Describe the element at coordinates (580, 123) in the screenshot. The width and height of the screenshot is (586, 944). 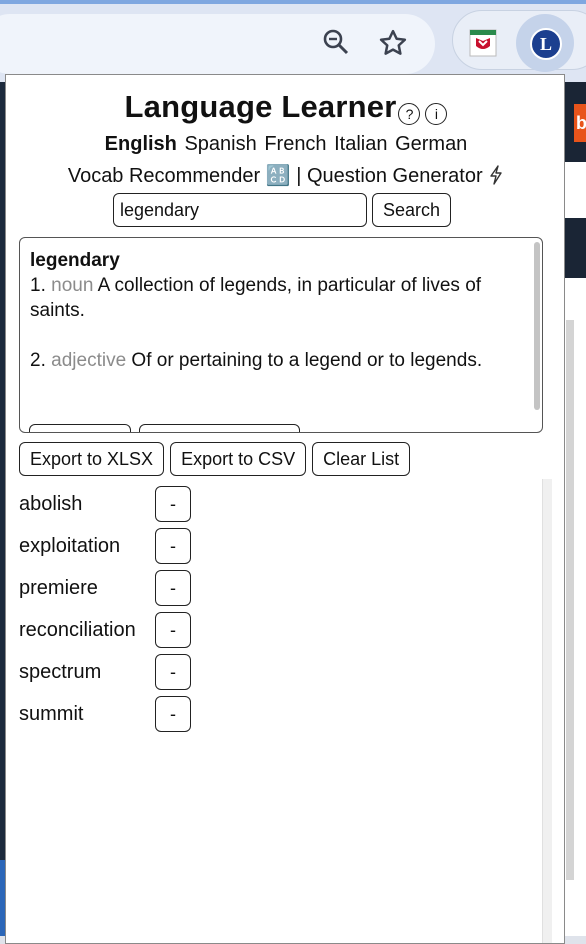
I see `background-page-button: b` at that location.